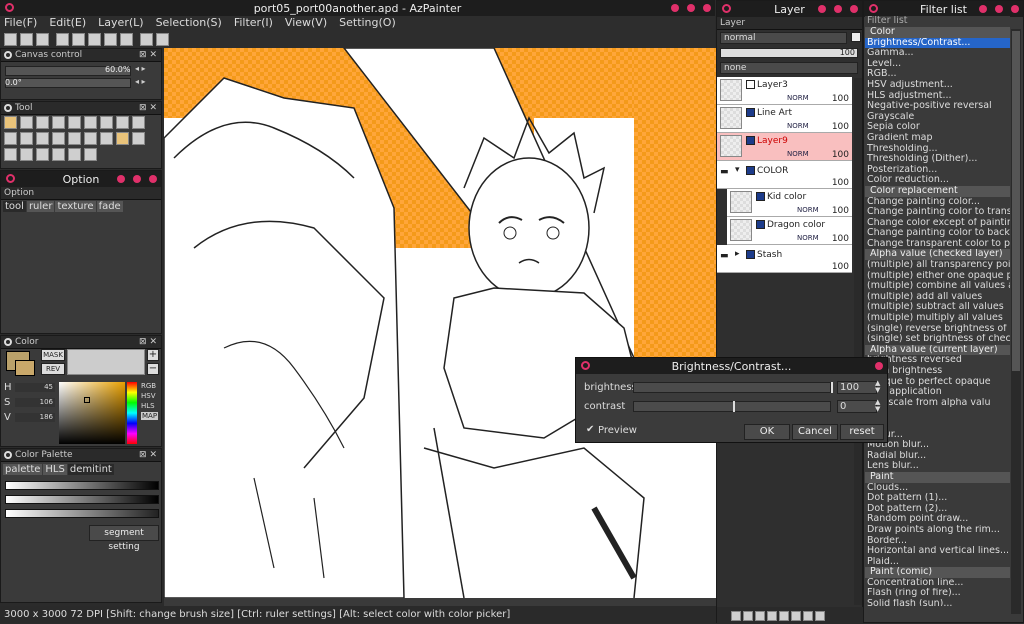 The height and width of the screenshot is (624, 1024). What do you see at coordinates (937, 339) in the screenshot?
I see `filter-item: (single) set brightness of checke` at bounding box center [937, 339].